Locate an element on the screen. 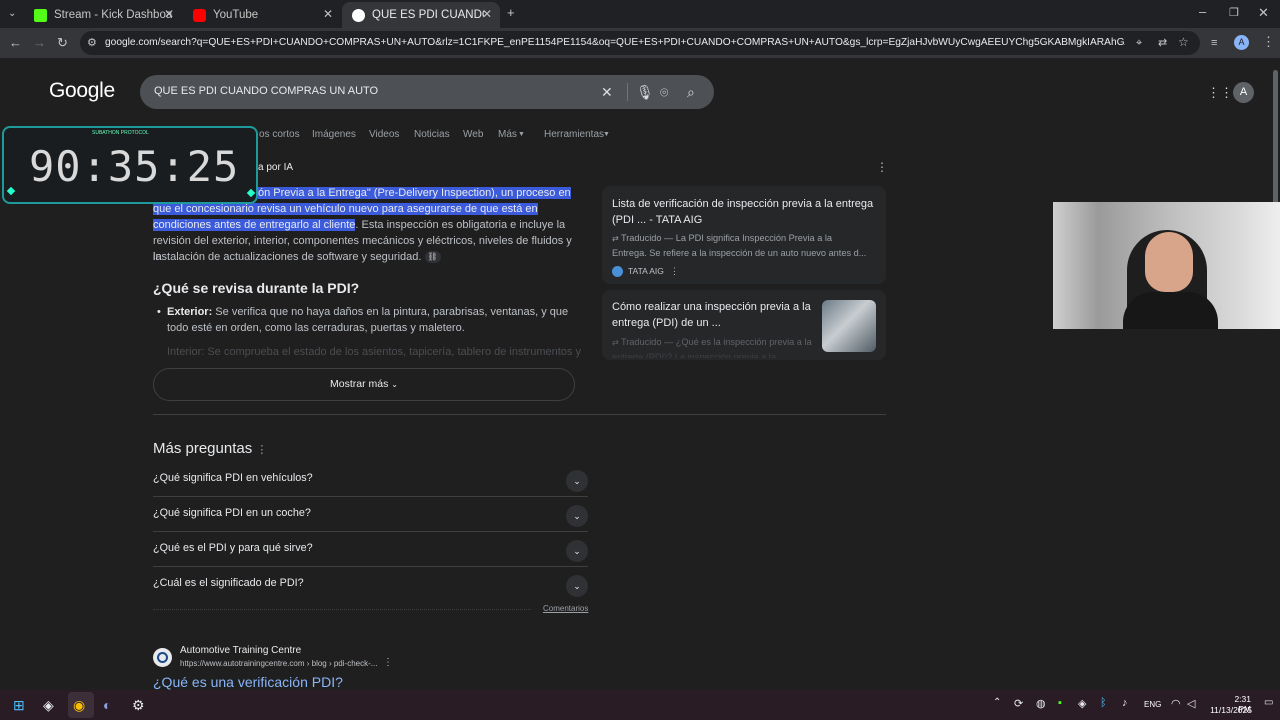  mic-icon: 🎙 is located at coordinates (645, 92).